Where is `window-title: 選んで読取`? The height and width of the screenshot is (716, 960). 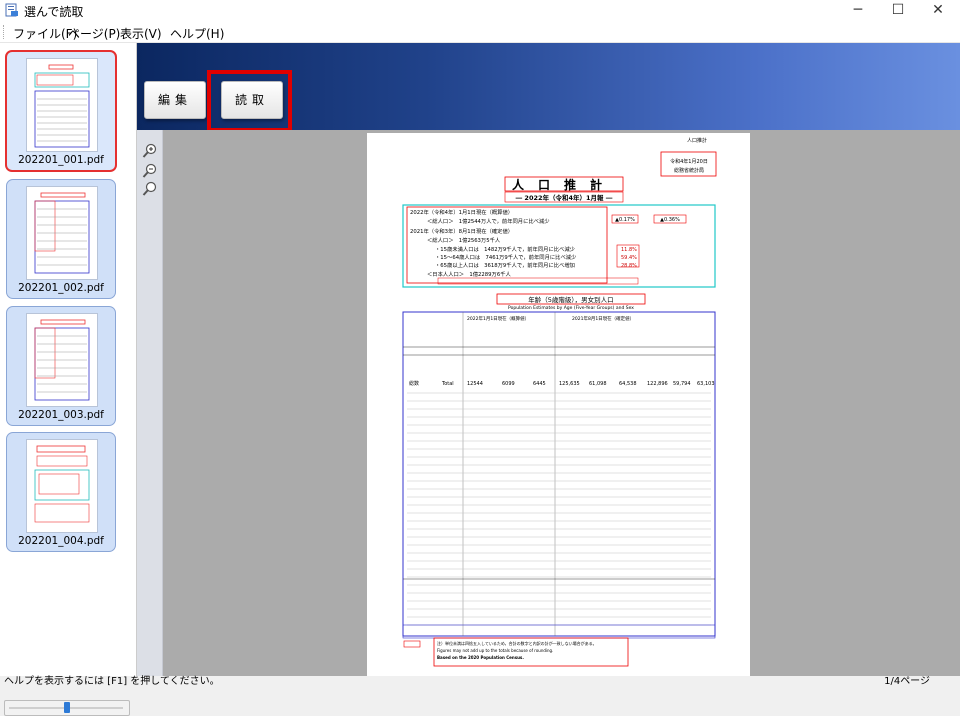
window-title: 選んで読取 is located at coordinates (54, 12).